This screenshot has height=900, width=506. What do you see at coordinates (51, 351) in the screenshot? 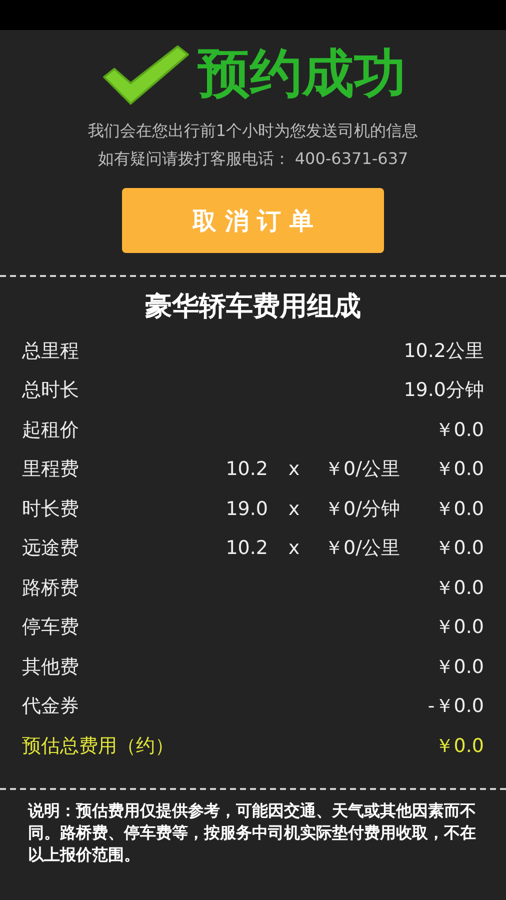
I see `fee-label: 总里程` at bounding box center [51, 351].